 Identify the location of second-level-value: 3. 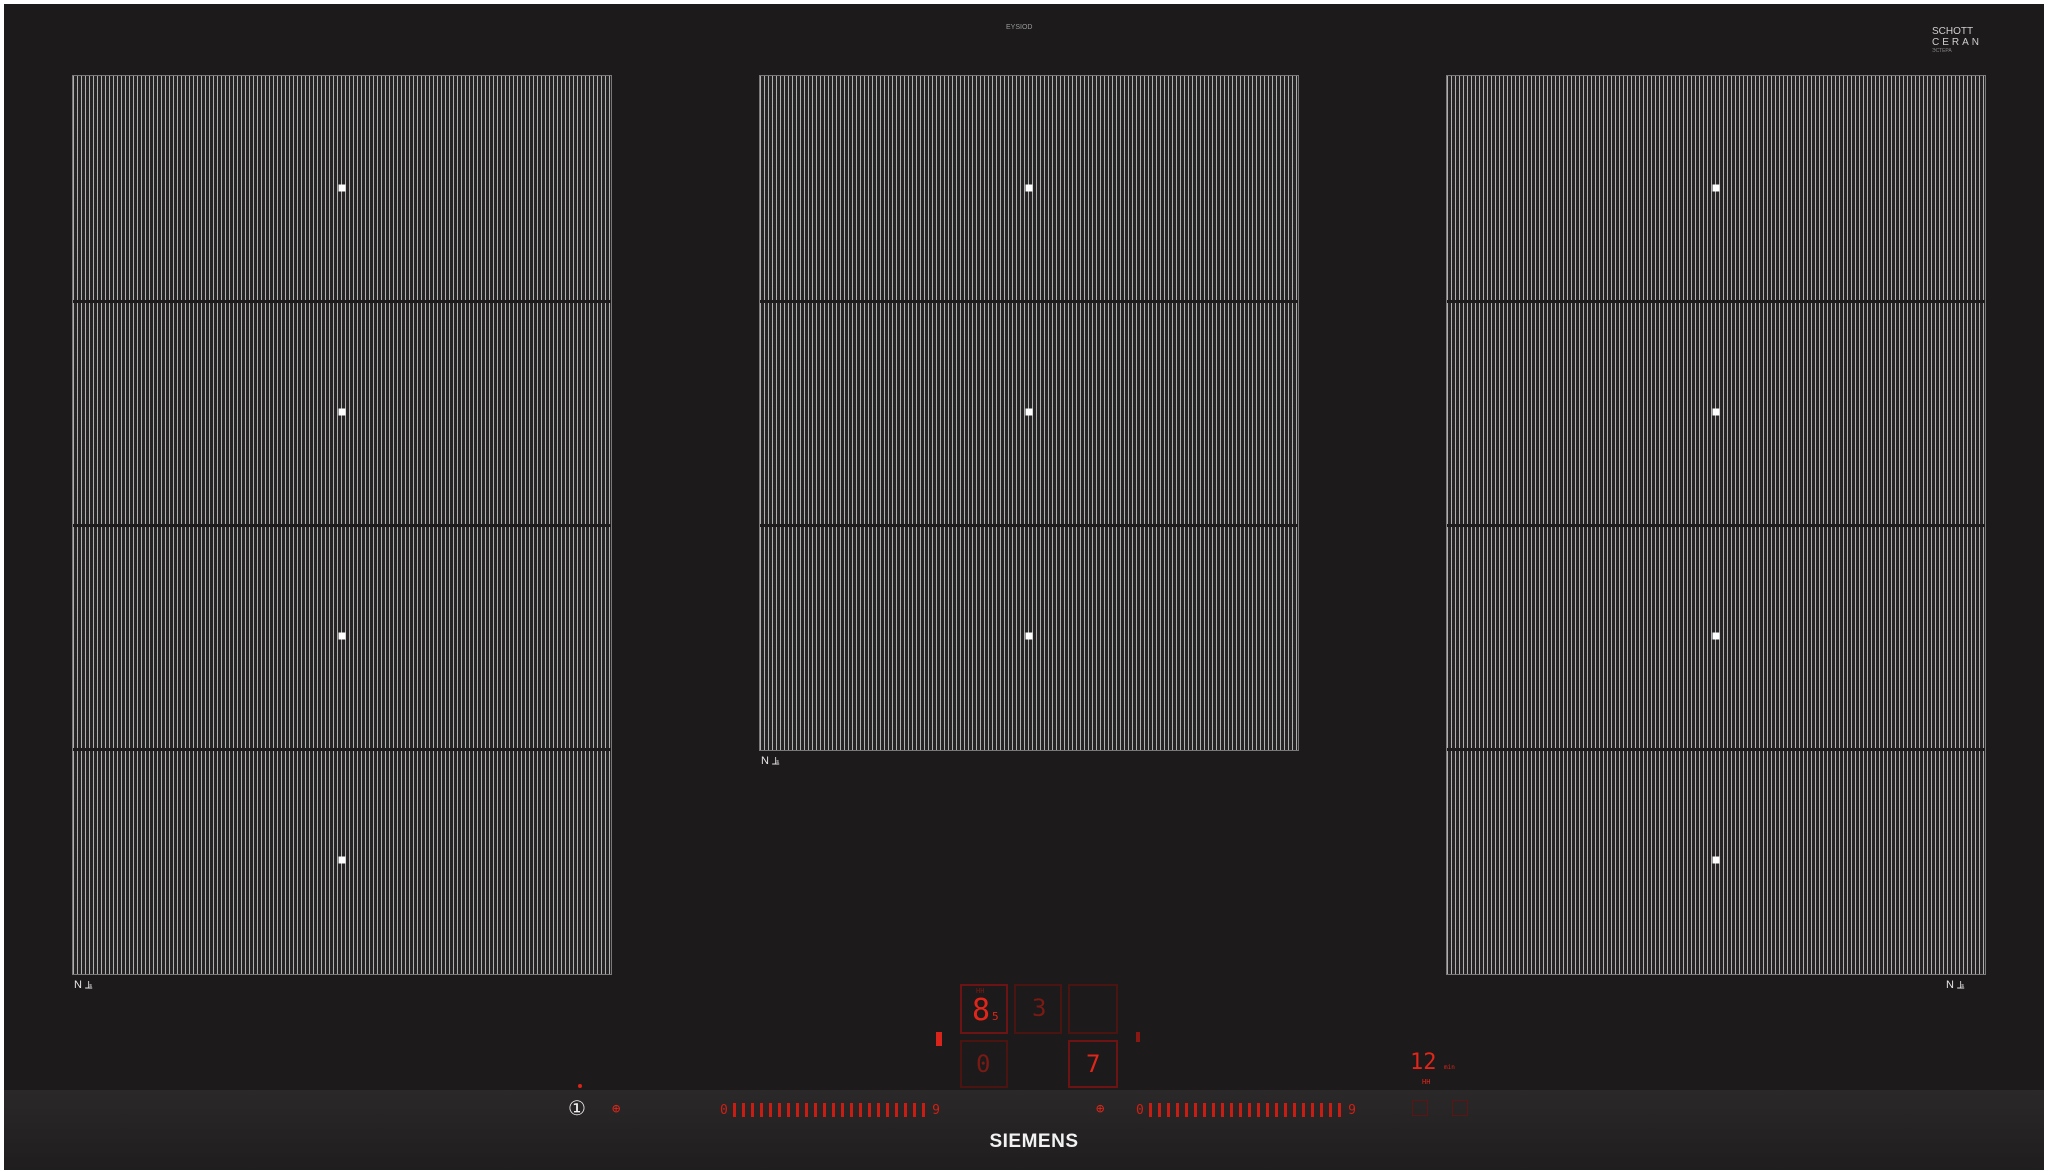
(1039, 1008).